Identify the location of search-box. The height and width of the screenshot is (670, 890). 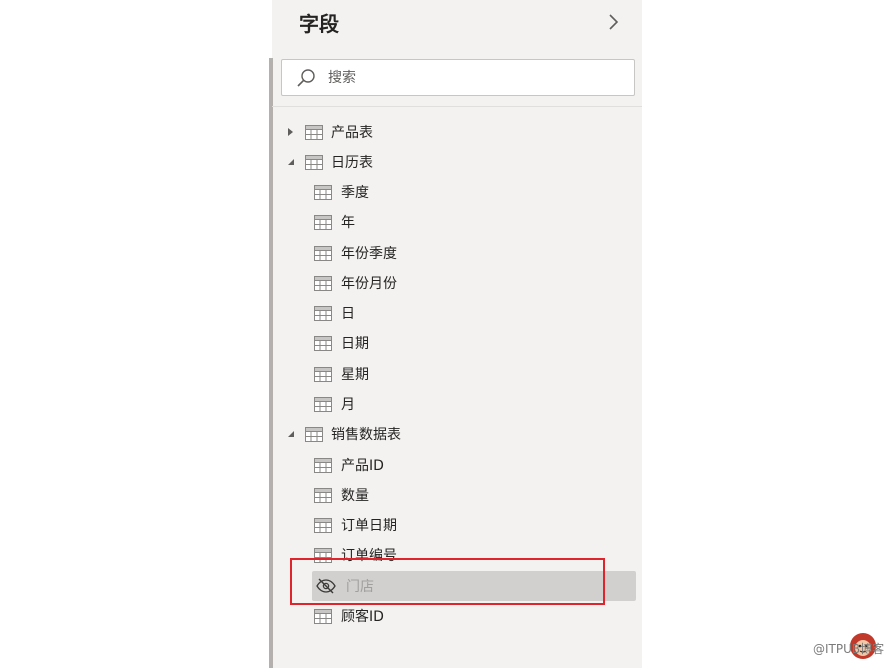
(458, 77).